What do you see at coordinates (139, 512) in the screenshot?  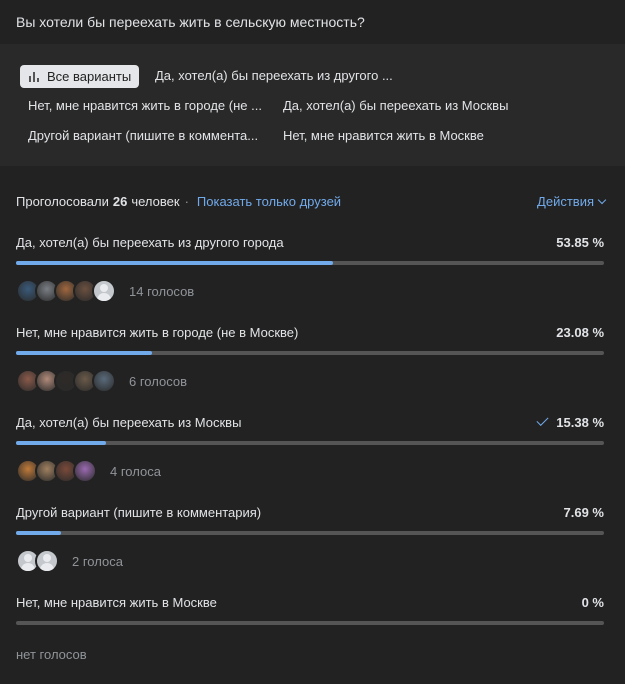 I see `answer-text: Другой вариант (пишите в комментария)` at bounding box center [139, 512].